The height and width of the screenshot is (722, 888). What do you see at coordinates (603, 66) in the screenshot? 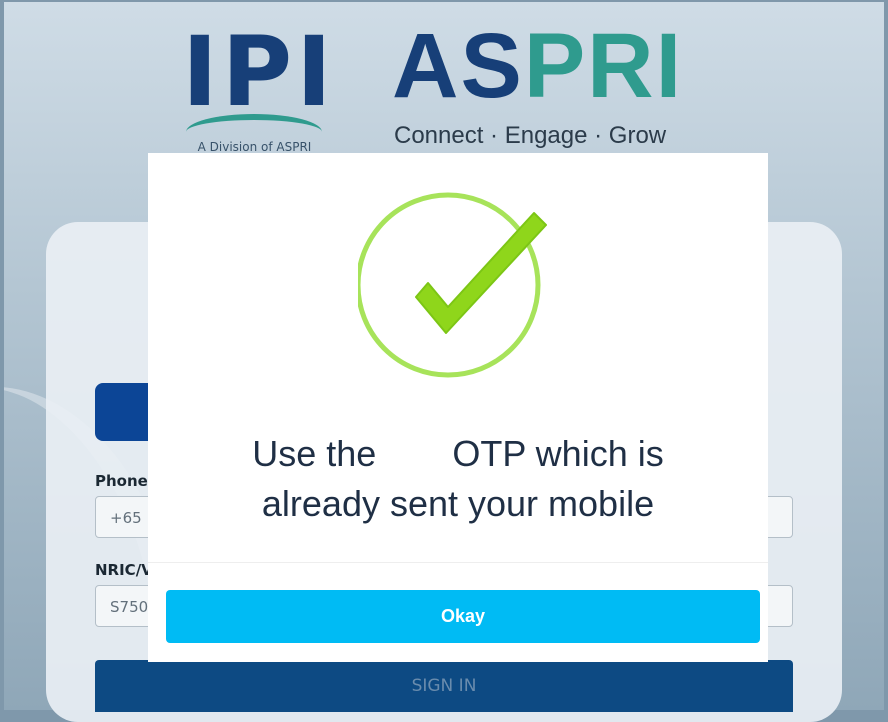
I see `aspri-logo-text-b: PRI` at bounding box center [603, 66].